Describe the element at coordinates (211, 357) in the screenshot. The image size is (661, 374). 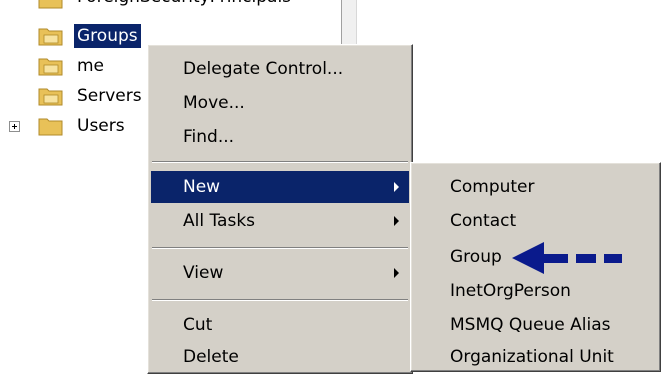
I see `menu-item-label: Delete` at that location.